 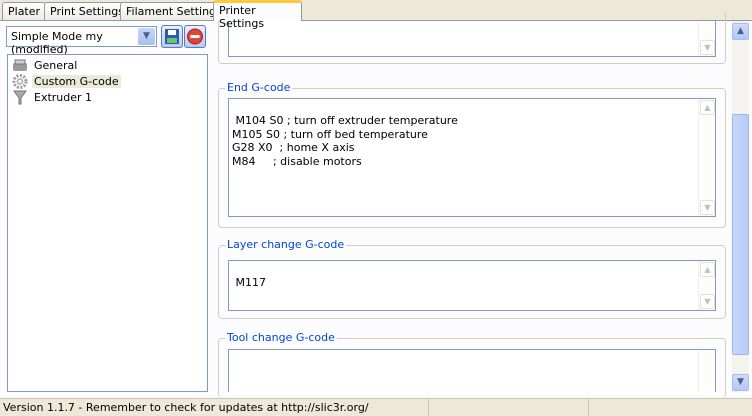 I want to click on scrollbar-thumb, so click(x=740, y=234).